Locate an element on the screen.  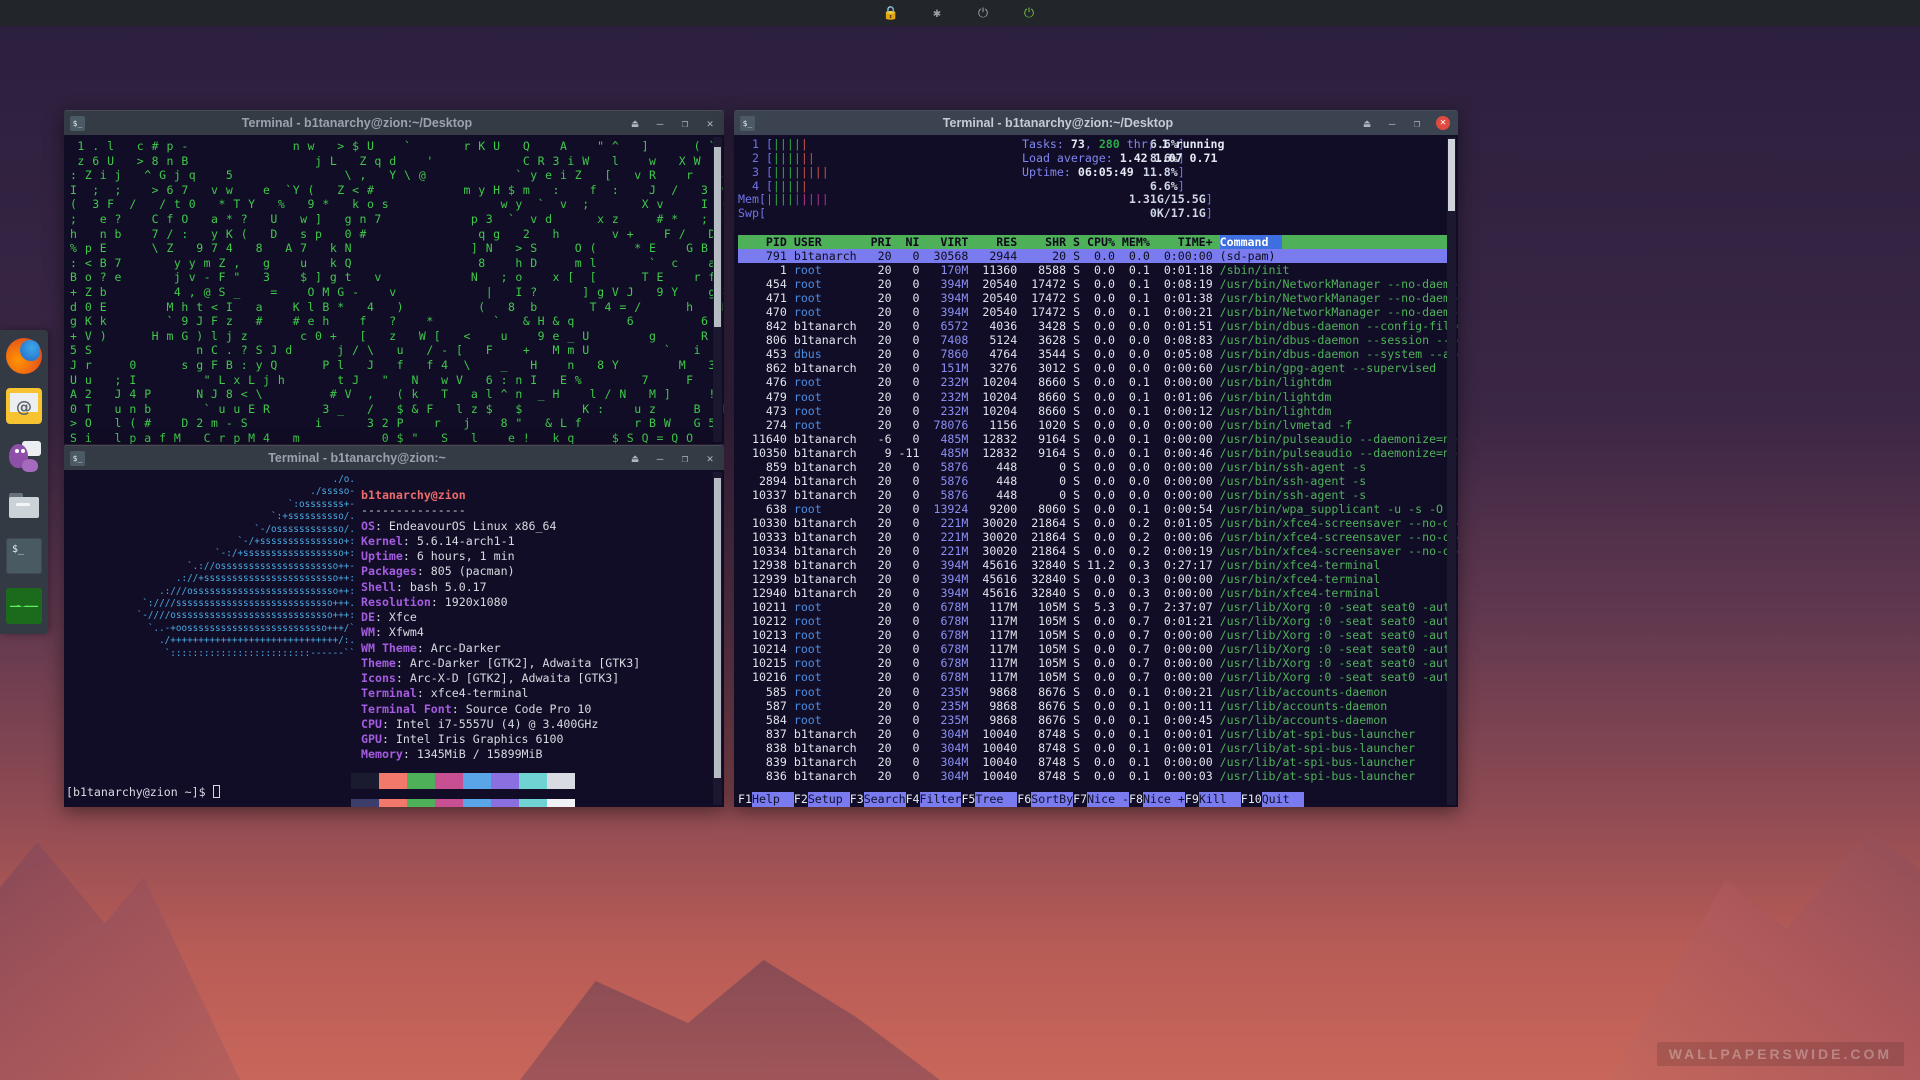
firefox-icon is located at coordinates (24, 356).